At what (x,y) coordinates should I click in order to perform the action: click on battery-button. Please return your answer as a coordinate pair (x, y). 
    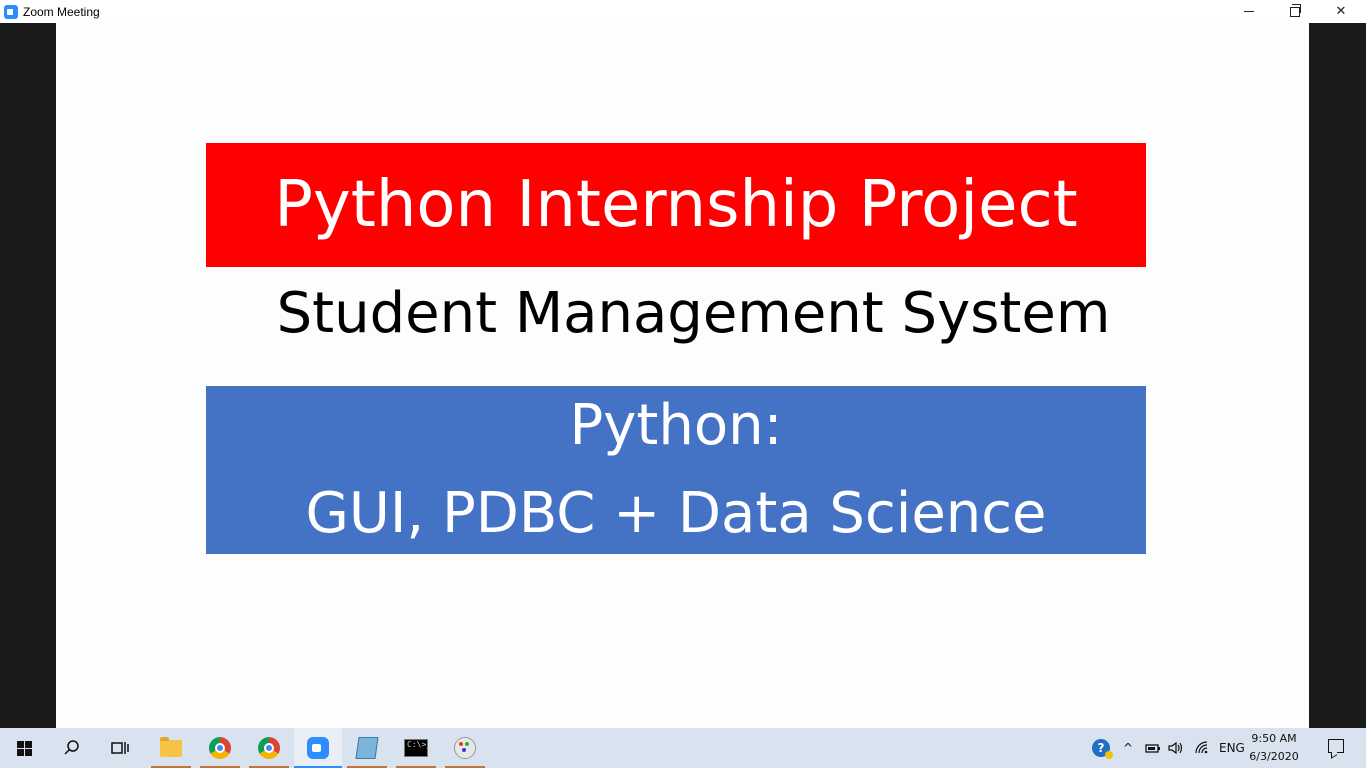
    Looking at the image, I should click on (1153, 748).